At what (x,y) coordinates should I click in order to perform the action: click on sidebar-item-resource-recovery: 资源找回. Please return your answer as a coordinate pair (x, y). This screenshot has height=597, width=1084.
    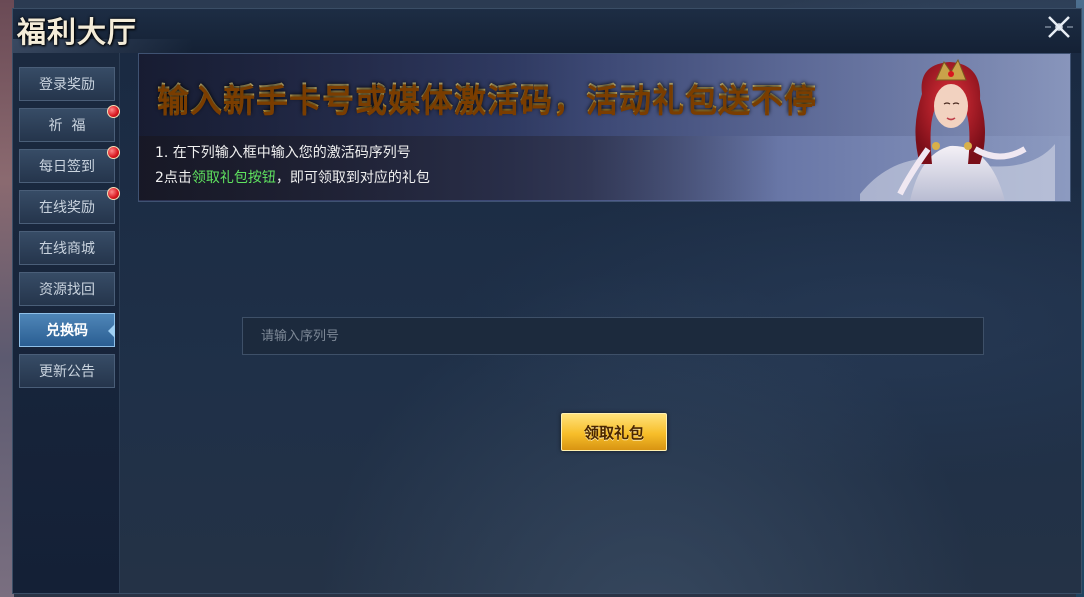
    Looking at the image, I should click on (67, 289).